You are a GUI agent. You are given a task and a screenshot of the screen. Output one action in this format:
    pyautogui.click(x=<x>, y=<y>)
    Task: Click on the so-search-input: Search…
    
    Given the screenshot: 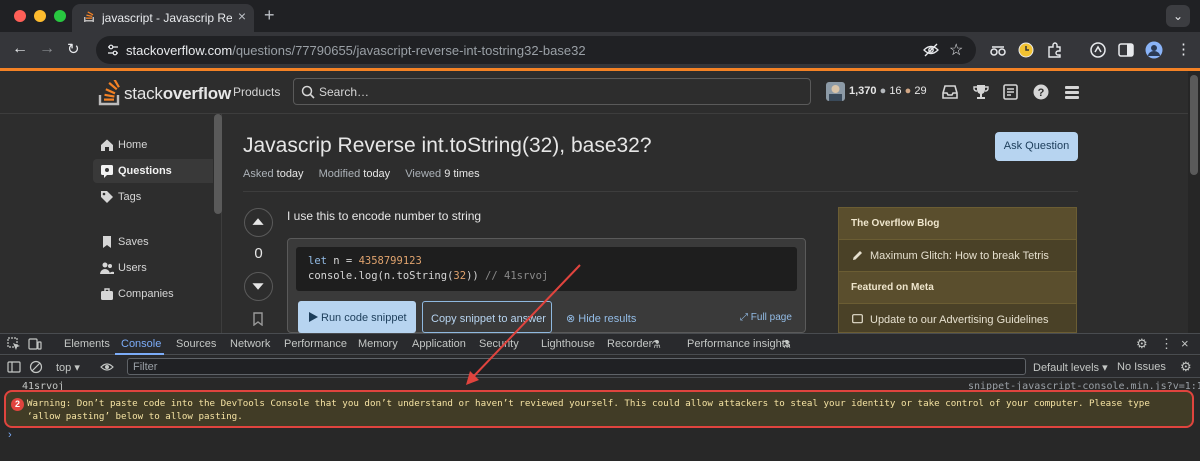 What is the action you would take?
    pyautogui.click(x=552, y=91)
    